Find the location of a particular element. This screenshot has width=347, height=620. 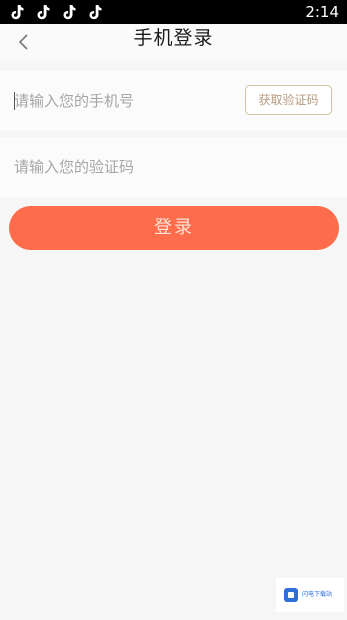

login-button: 登录 is located at coordinates (174, 228).